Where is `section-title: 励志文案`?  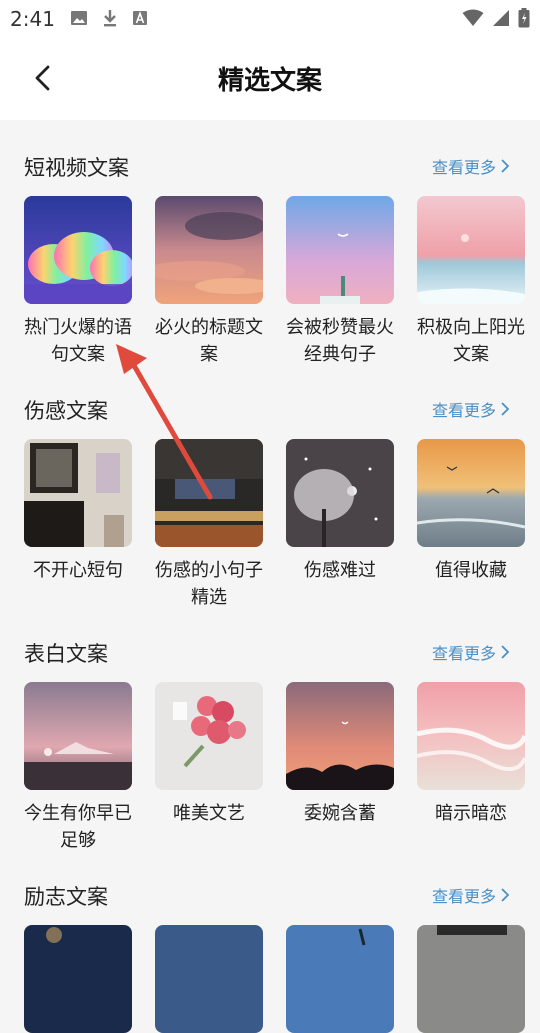 section-title: 励志文案 is located at coordinates (66, 897).